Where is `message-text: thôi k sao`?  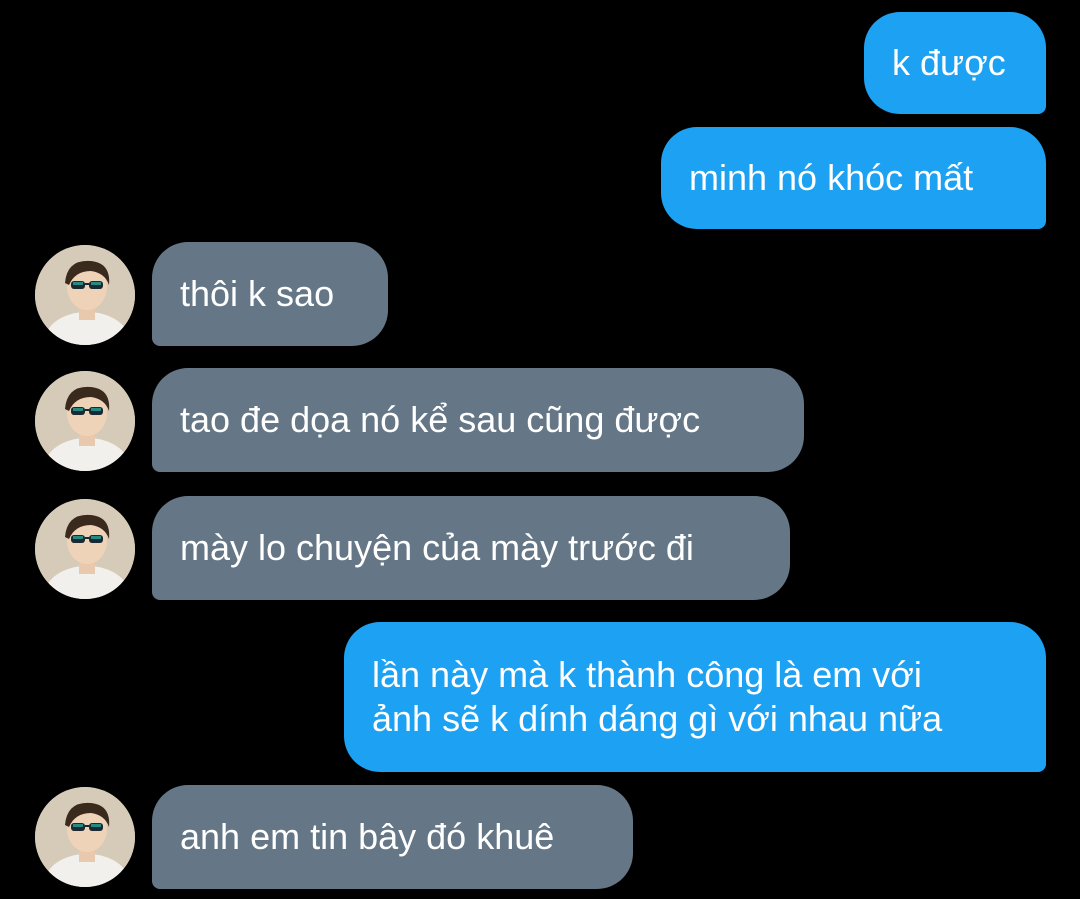
message-text: thôi k sao is located at coordinates (257, 293).